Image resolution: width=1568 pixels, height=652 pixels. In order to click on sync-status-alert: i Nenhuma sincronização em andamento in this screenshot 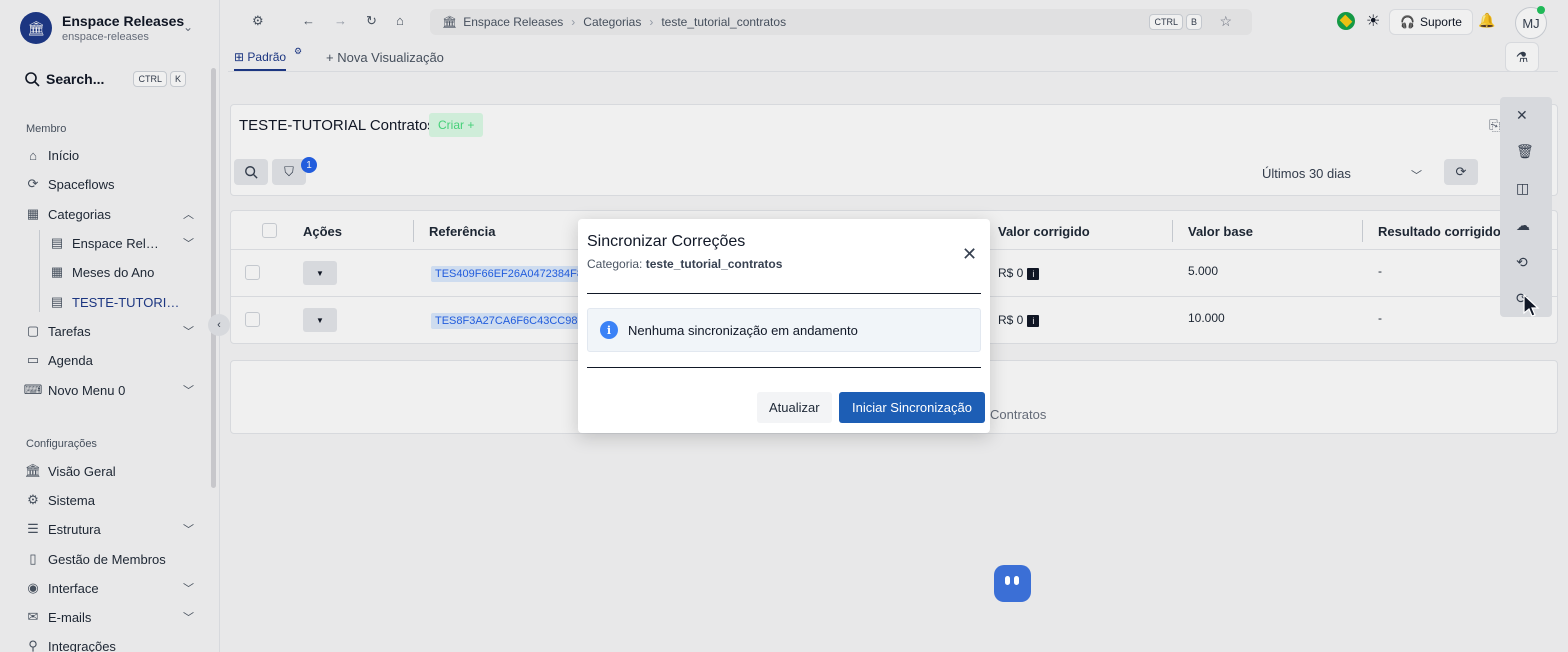, I will do `click(784, 330)`.